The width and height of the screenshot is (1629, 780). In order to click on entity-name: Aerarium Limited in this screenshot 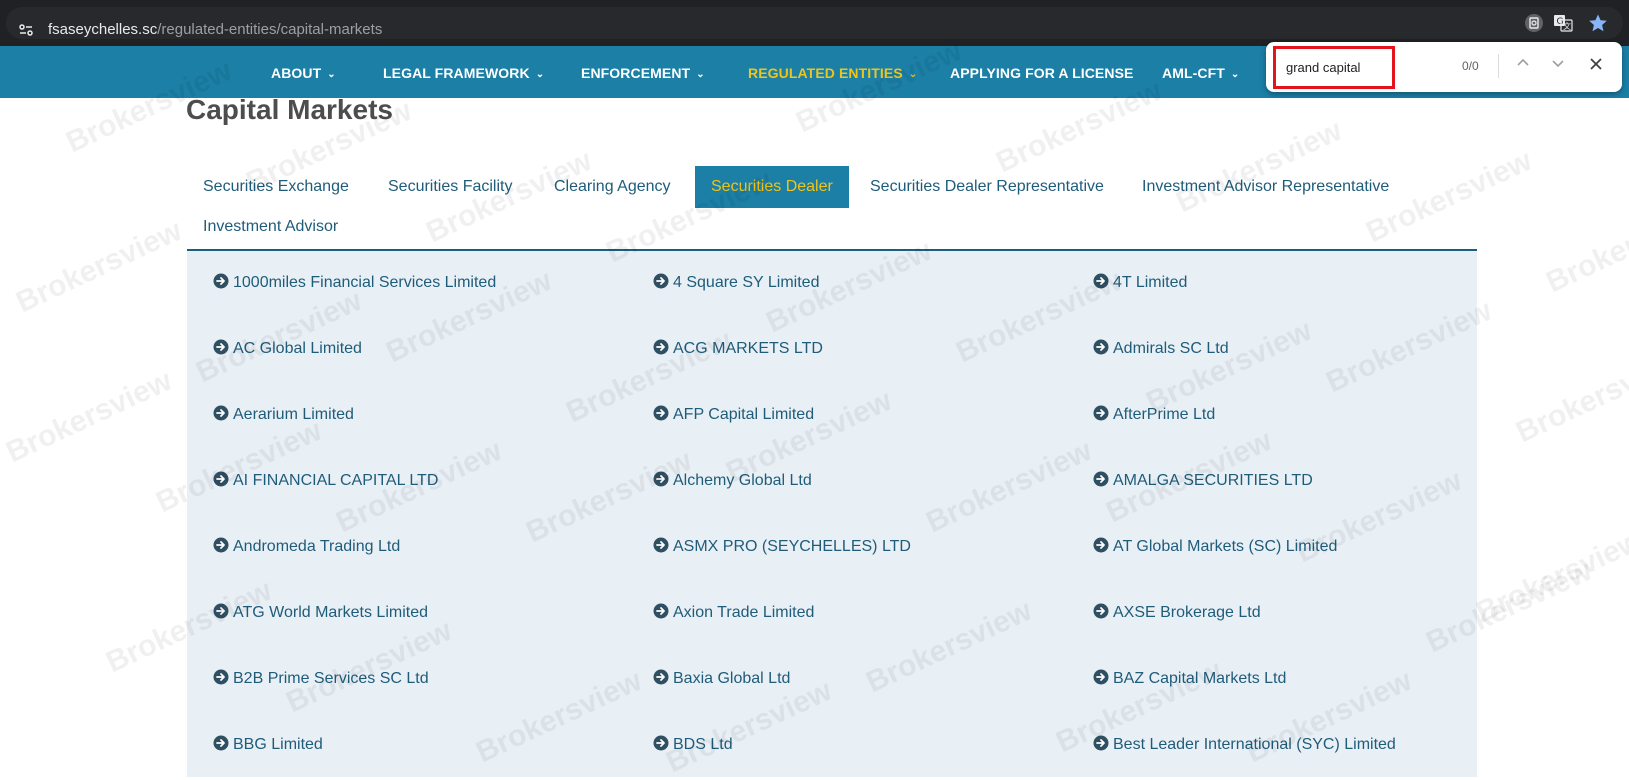, I will do `click(293, 414)`.